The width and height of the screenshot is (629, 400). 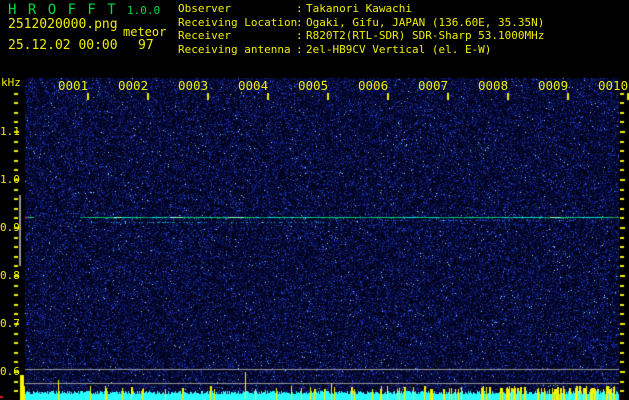 I want to click on time-tick-label: 0010, so click(x=613, y=85).